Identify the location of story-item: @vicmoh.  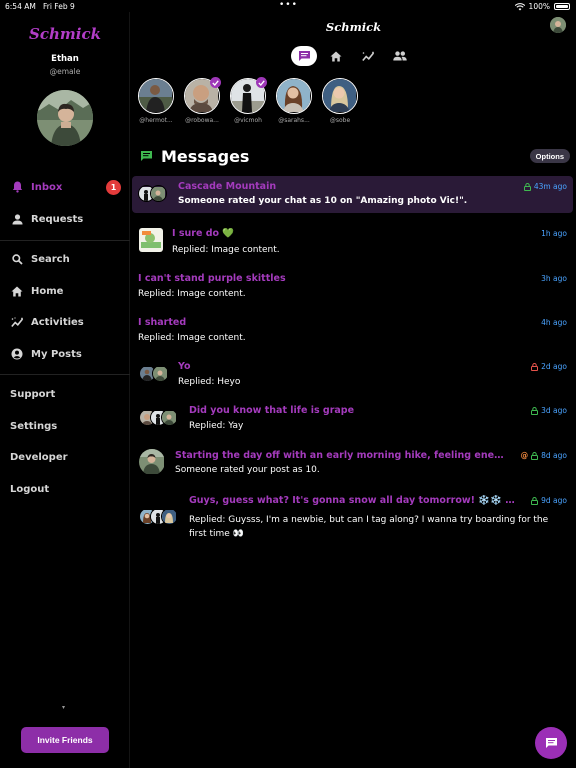
(248, 100).